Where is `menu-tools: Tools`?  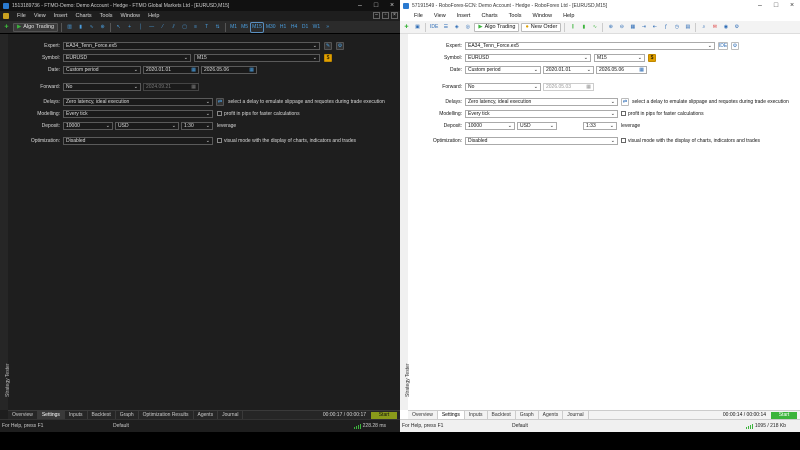 menu-tools: Tools is located at coordinates (515, 16).